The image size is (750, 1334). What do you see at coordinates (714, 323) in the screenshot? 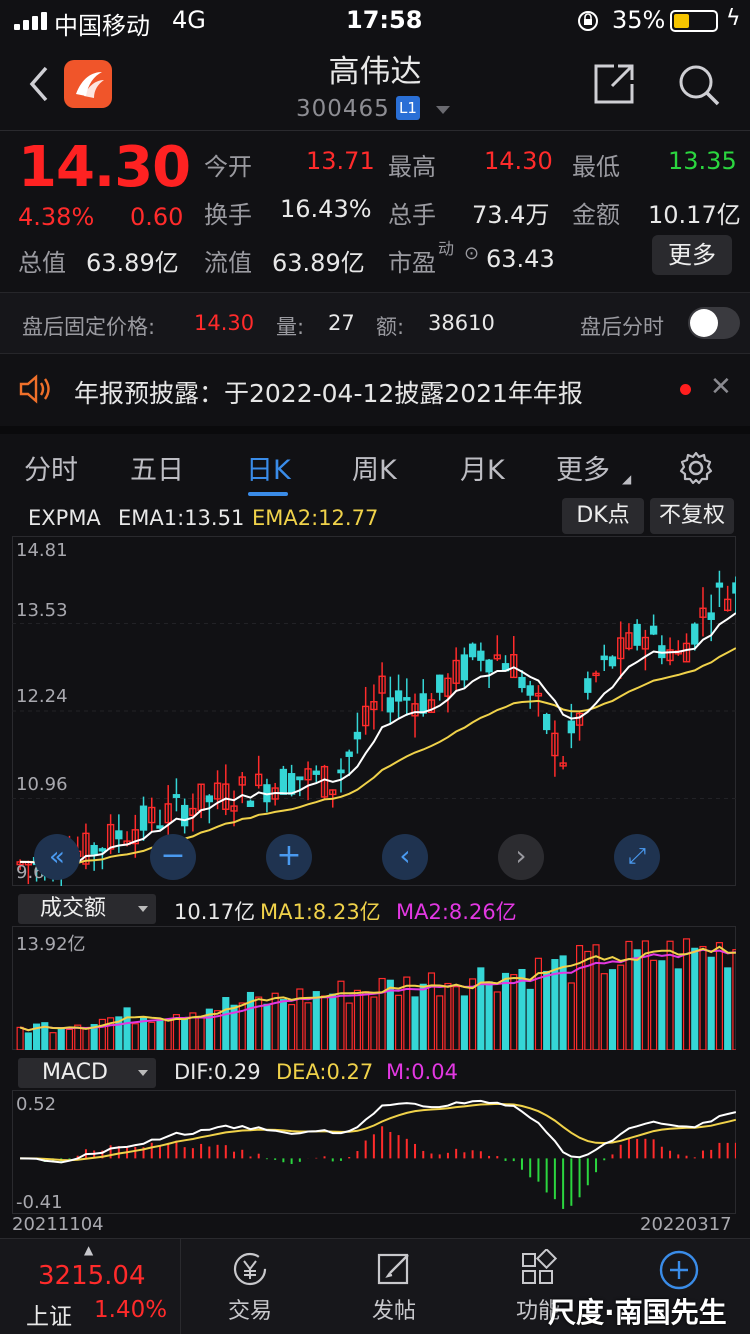
I see `after-hours-toggle` at bounding box center [714, 323].